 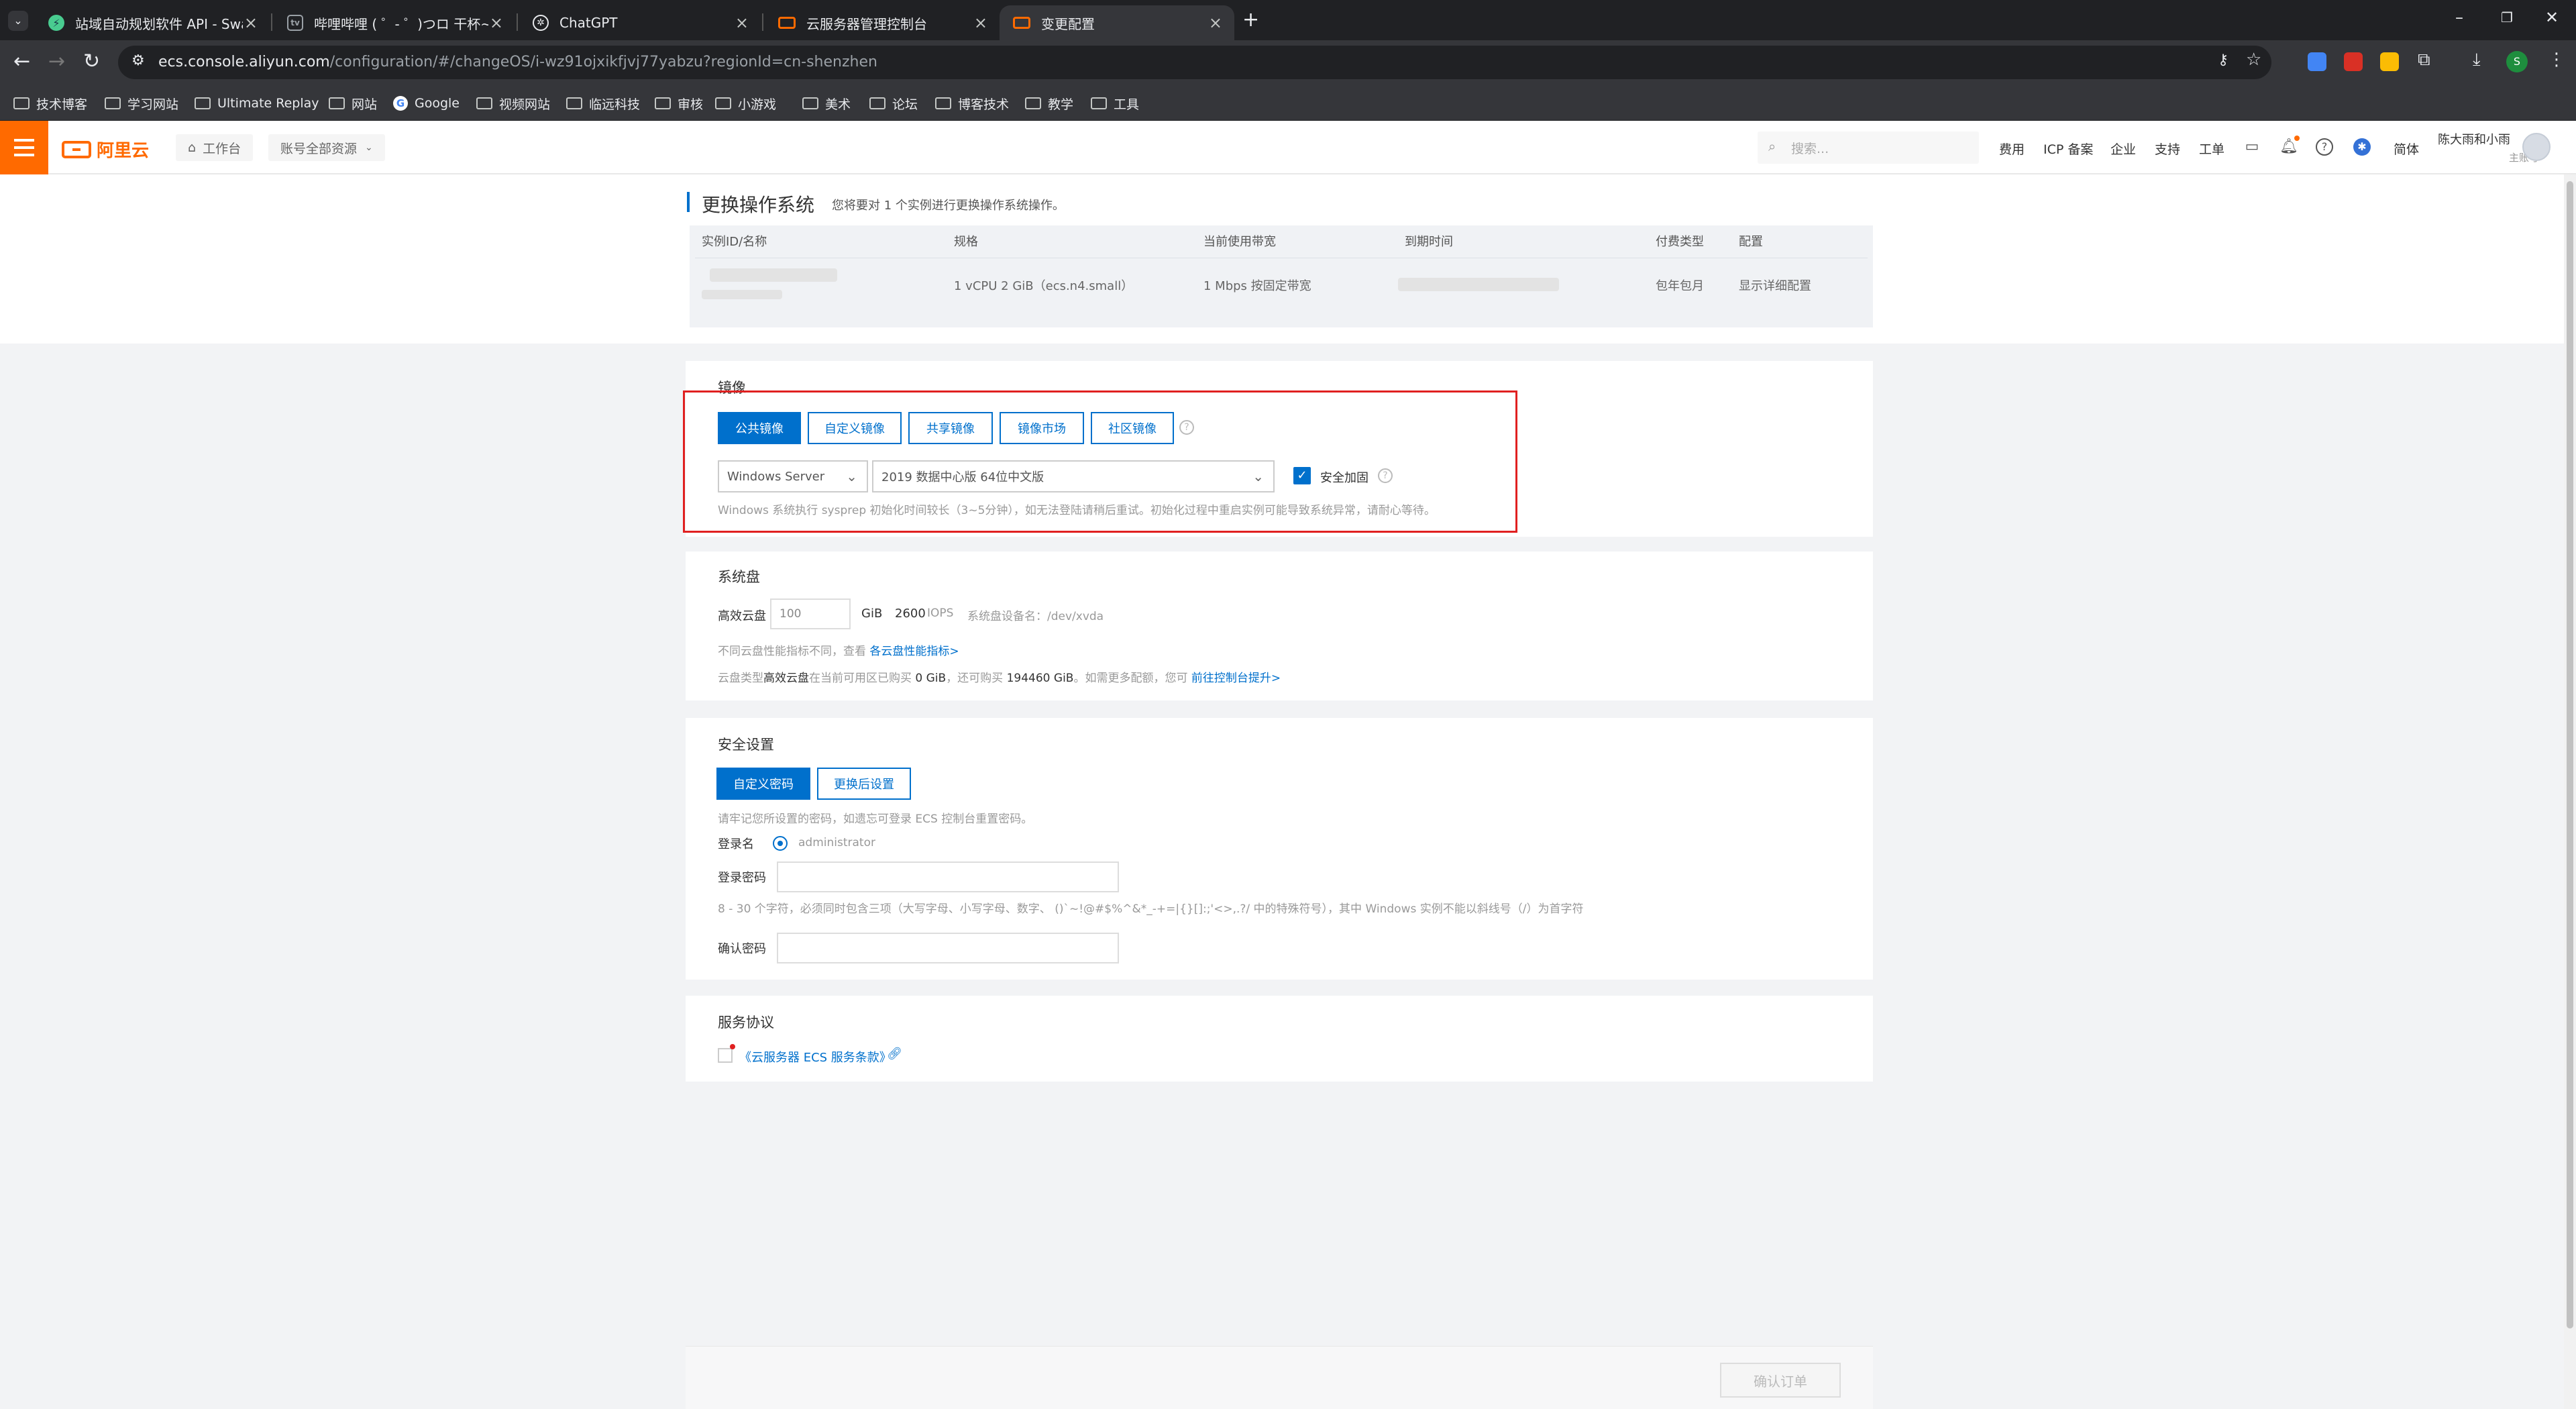 I want to click on video-extension-icon, so click(x=2353, y=61).